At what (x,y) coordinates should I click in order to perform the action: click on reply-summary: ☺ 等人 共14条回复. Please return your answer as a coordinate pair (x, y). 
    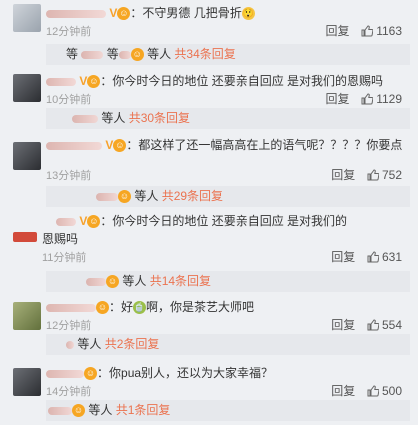
    Looking at the image, I should click on (228, 281).